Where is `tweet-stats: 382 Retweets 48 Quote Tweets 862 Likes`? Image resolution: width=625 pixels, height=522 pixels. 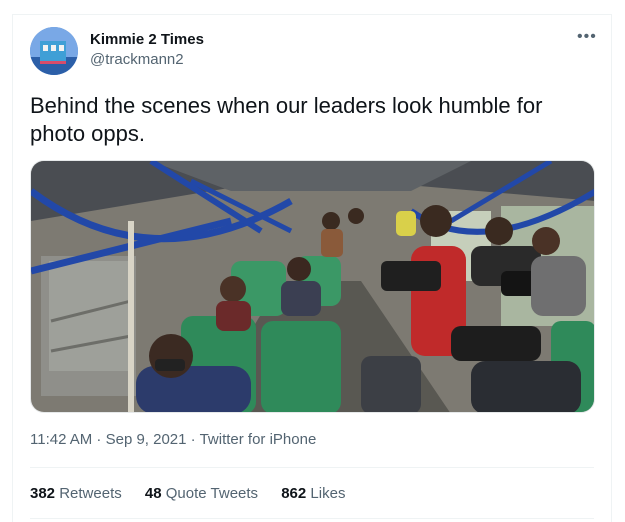
tweet-stats: 382 Retweets 48 Quote Tweets 862 Likes is located at coordinates (197, 493).